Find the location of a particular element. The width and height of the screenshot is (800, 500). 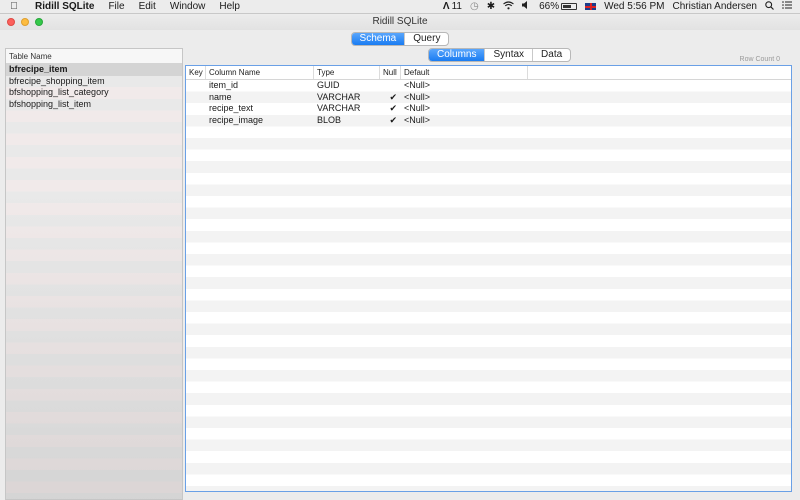

table-row: bfshopping_list_category is located at coordinates (94, 93).